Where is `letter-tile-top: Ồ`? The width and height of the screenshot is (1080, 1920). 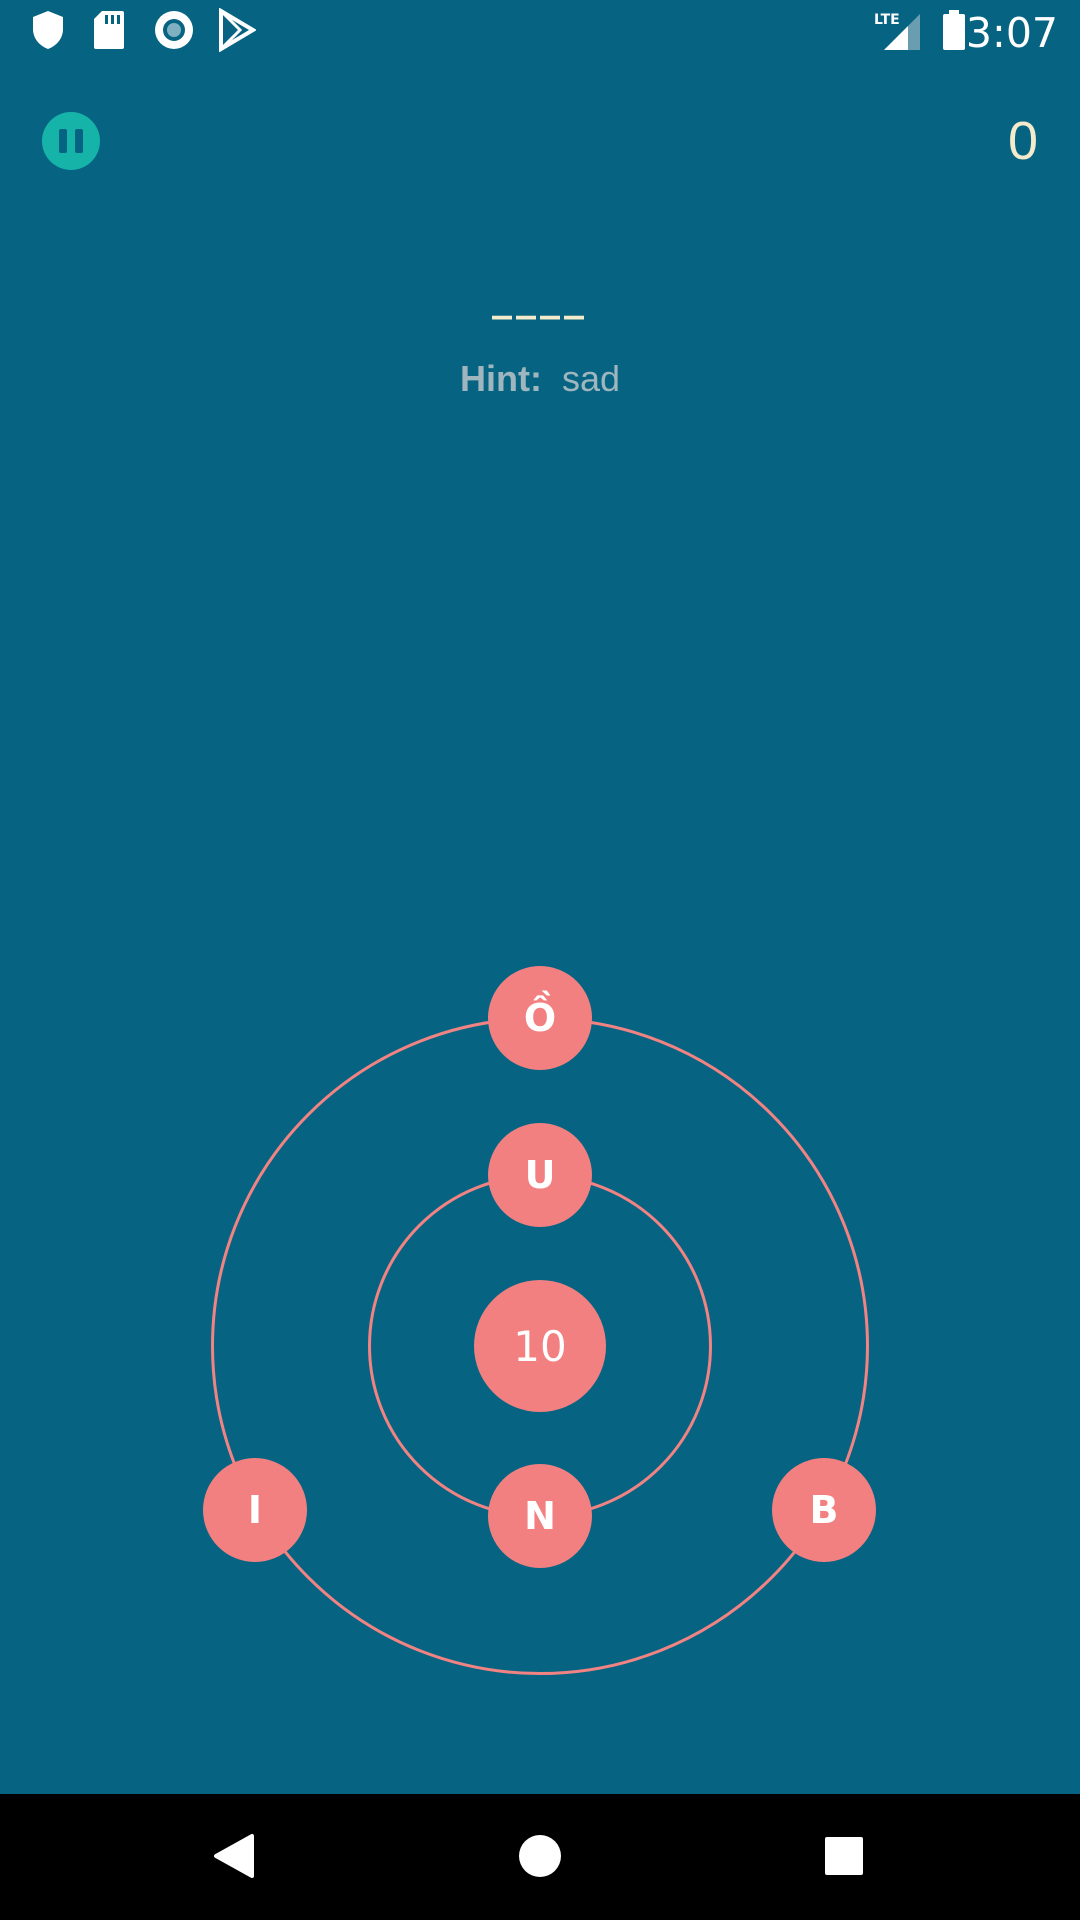 letter-tile-top: Ồ is located at coordinates (540, 1018).